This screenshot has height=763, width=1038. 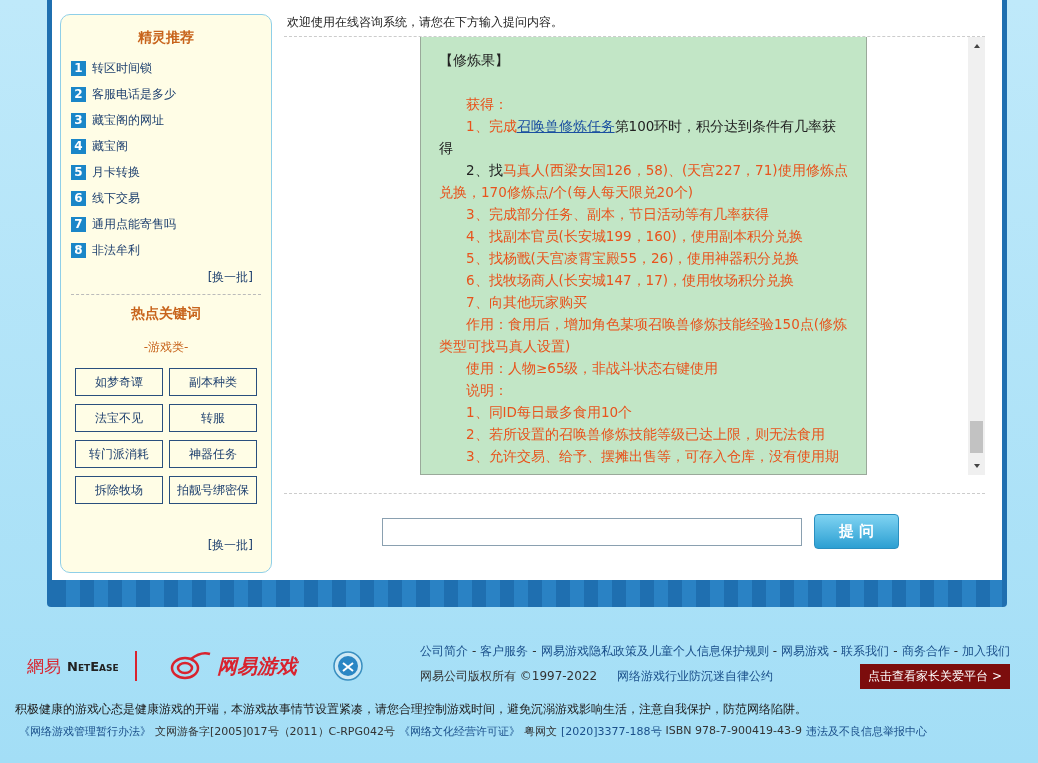 What do you see at coordinates (633, 258) in the screenshot?
I see `answer-paragraph: 5、找杨戬(天宫凌霄宝殿55，26)，使用神器积分兑换` at bounding box center [633, 258].